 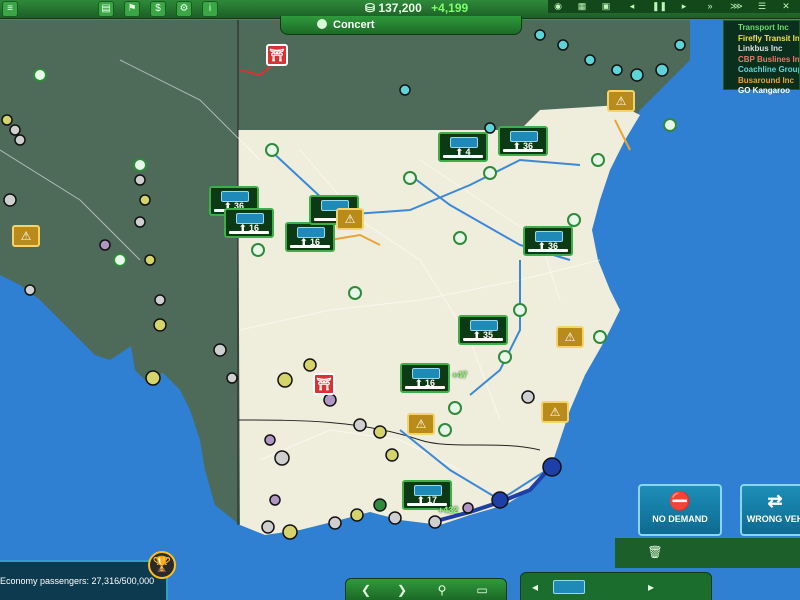 What do you see at coordinates (569, 587) in the screenshot?
I see `bus-icon` at bounding box center [569, 587].